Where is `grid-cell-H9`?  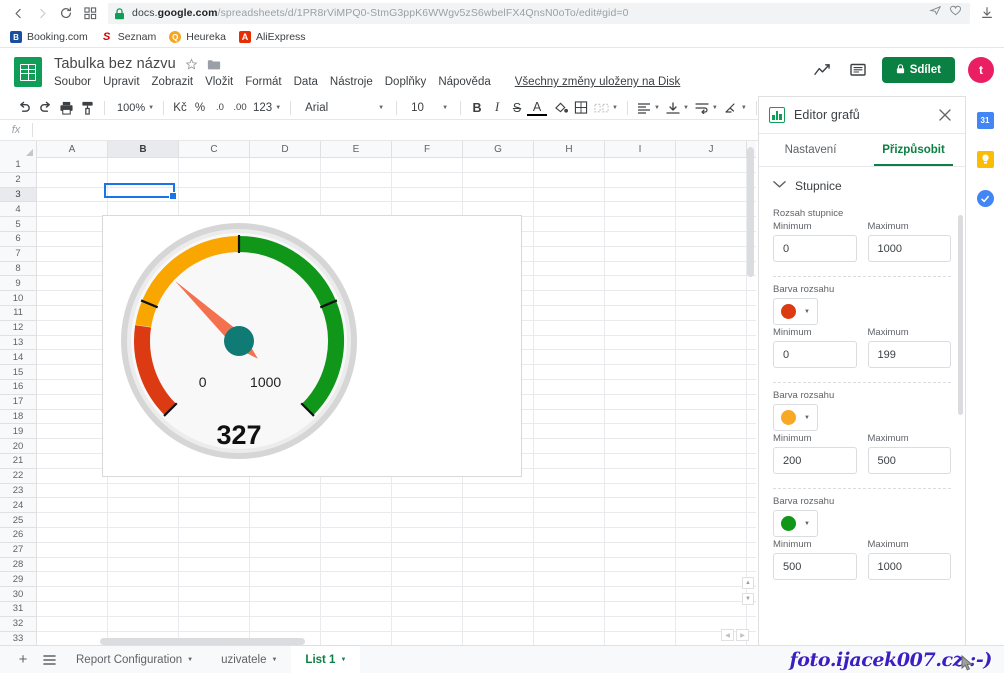
grid-cell-H9 is located at coordinates (569, 284).